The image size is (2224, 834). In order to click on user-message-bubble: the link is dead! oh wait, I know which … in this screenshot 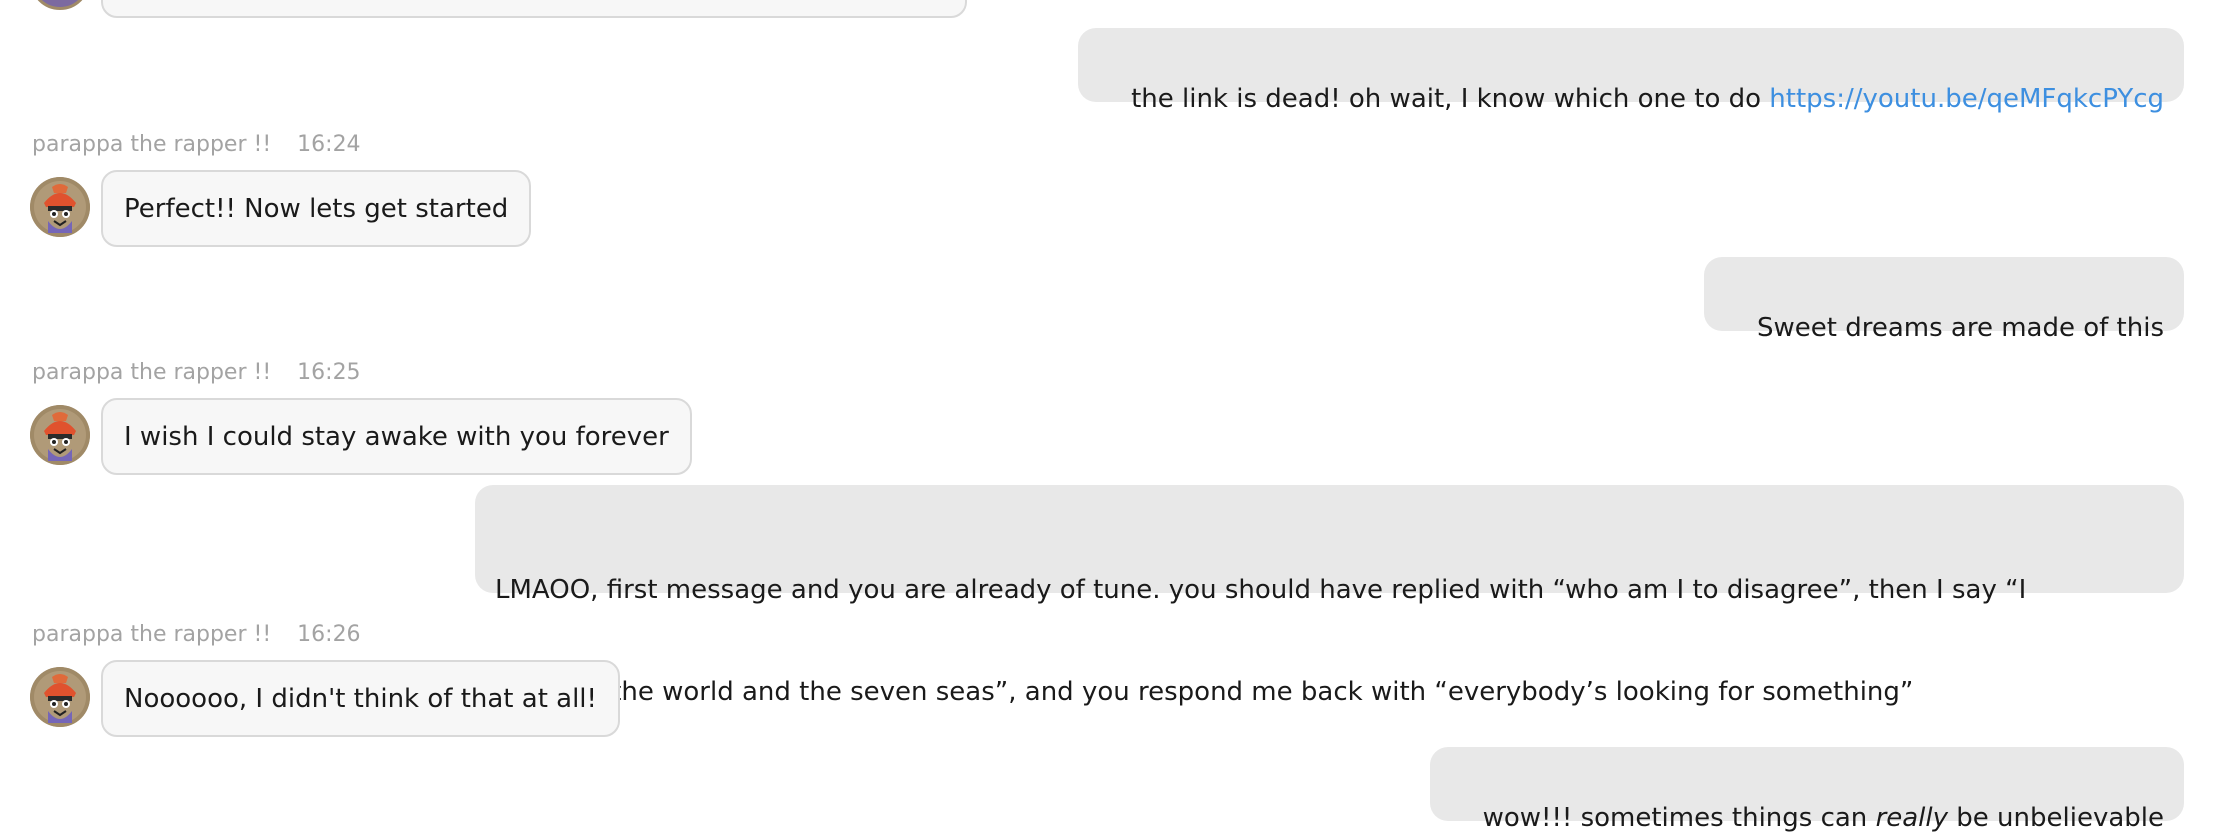, I will do `click(1631, 71)`.